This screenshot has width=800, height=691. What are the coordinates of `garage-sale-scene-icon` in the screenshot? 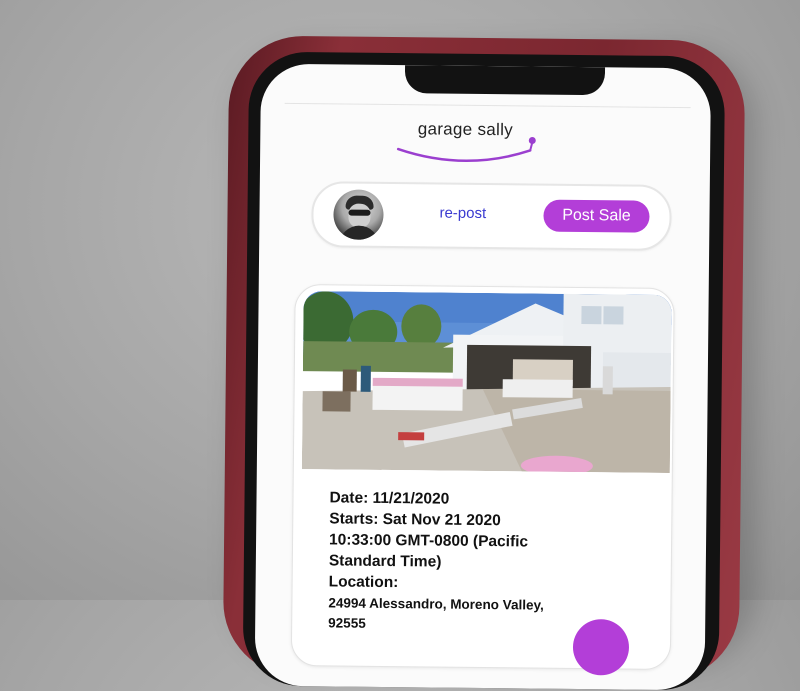 It's located at (486, 382).